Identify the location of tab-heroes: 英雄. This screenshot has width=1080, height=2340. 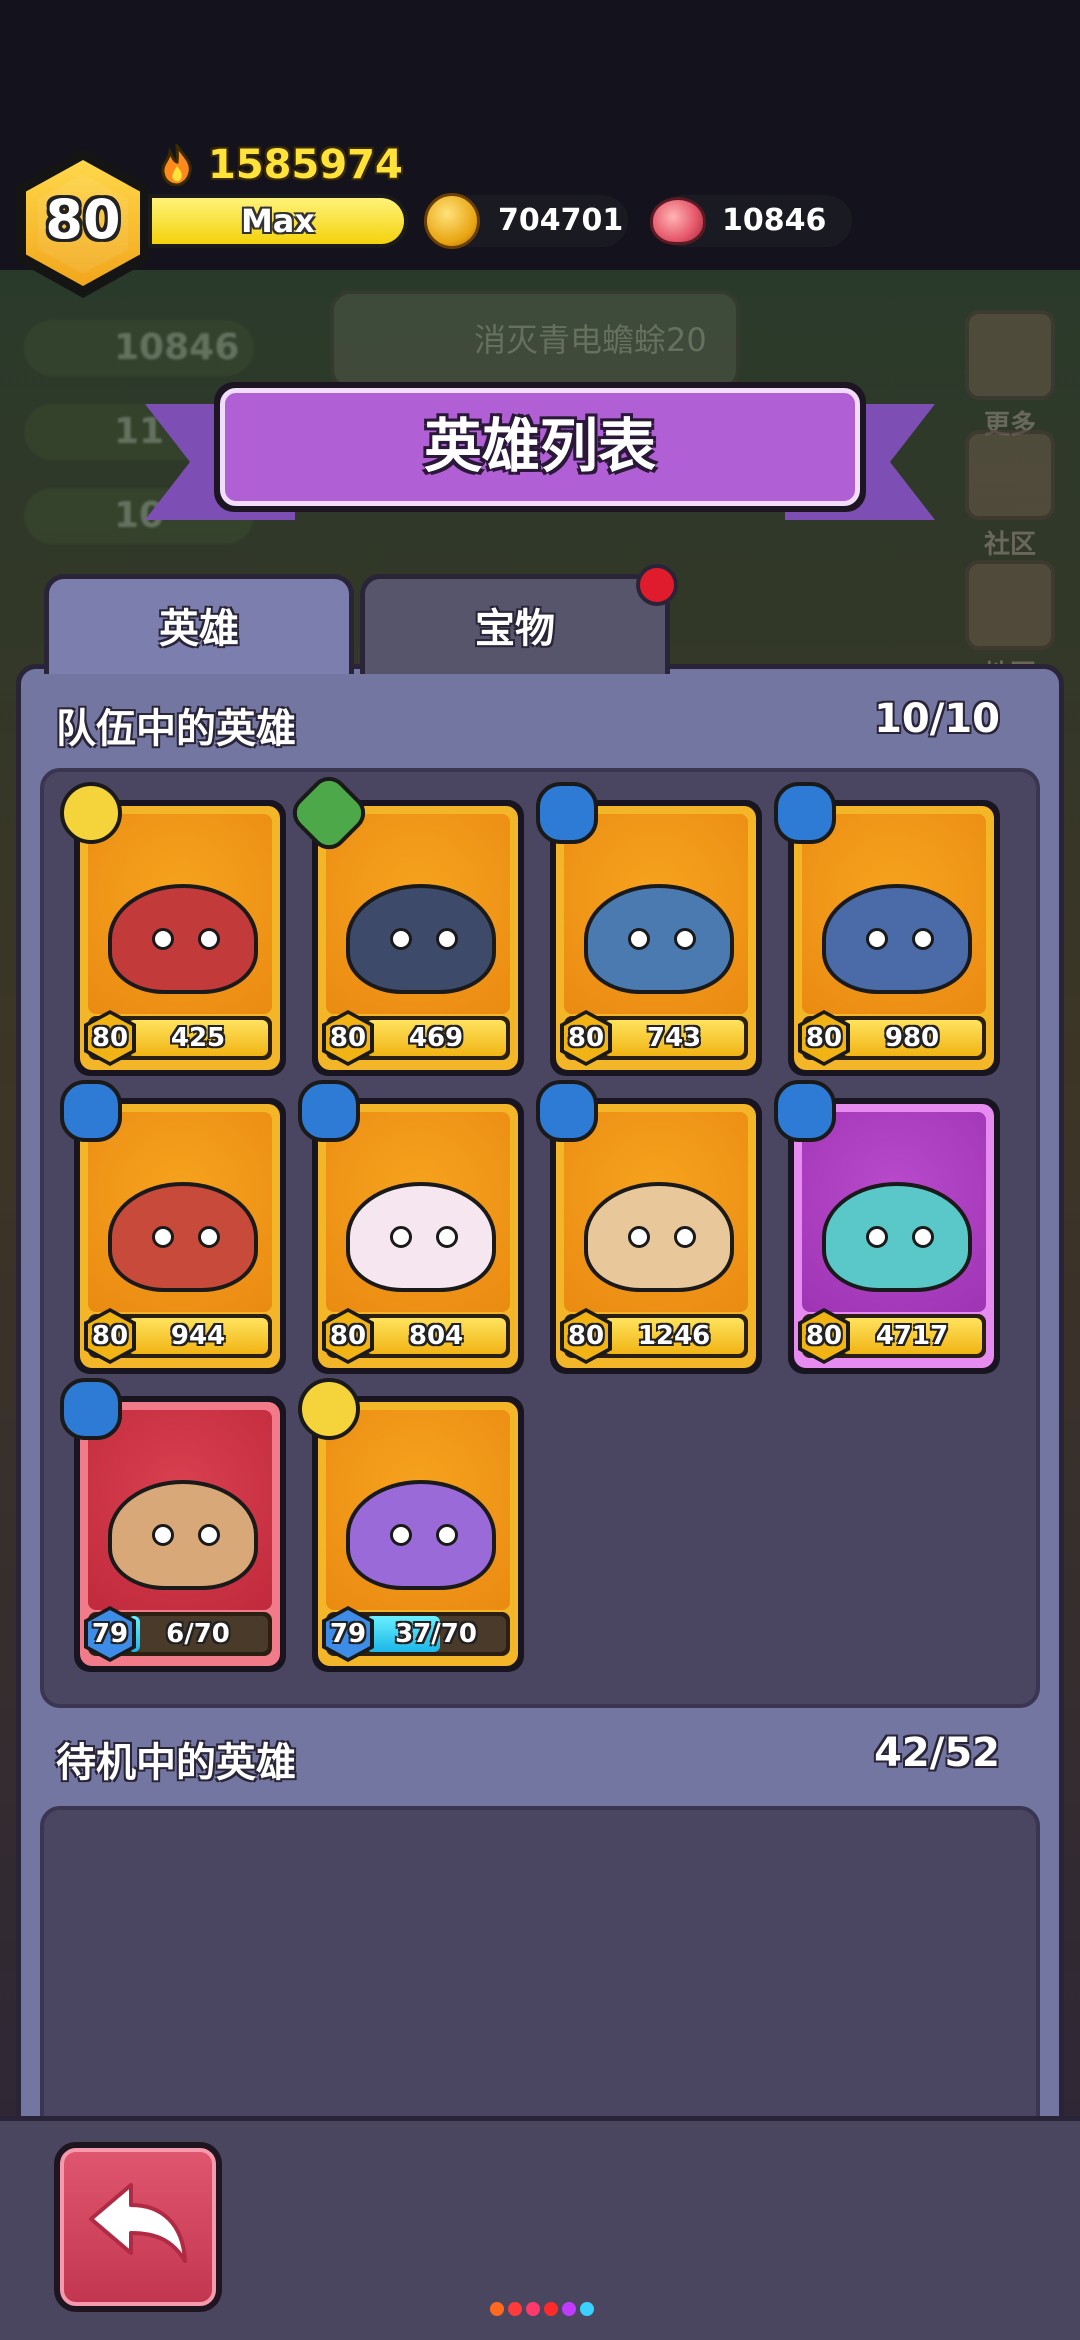
(199, 624).